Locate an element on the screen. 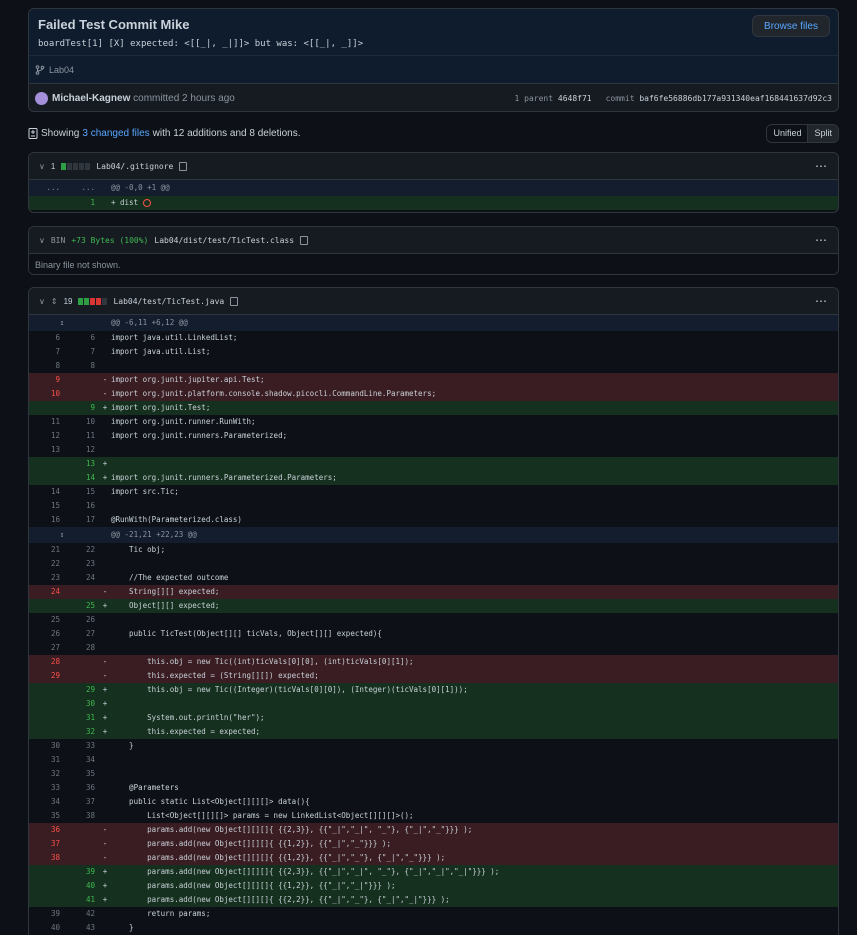 The height and width of the screenshot is (935, 857). new-line-number: 33 is located at coordinates (81, 746).